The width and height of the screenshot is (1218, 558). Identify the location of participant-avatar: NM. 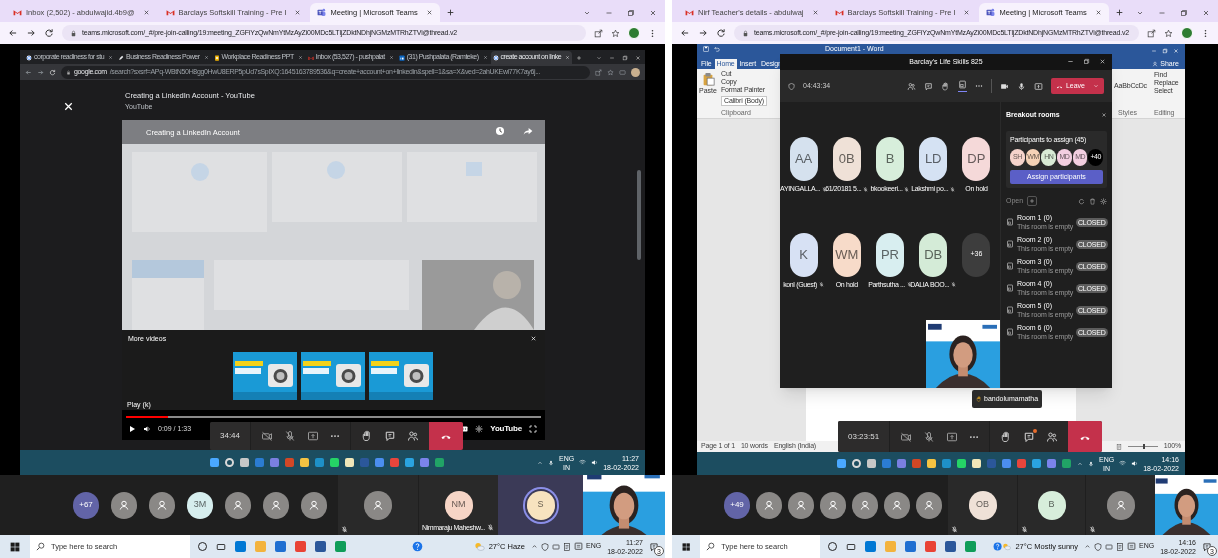
(458, 505).